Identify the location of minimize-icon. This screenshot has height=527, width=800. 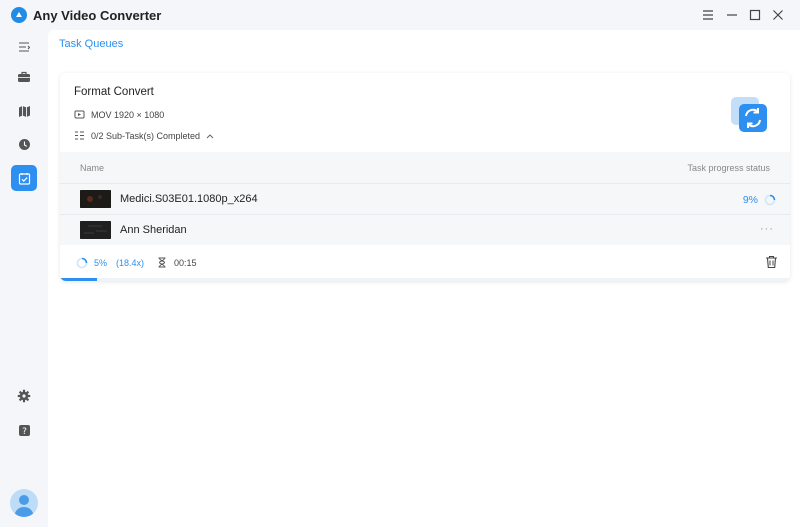
(732, 15).